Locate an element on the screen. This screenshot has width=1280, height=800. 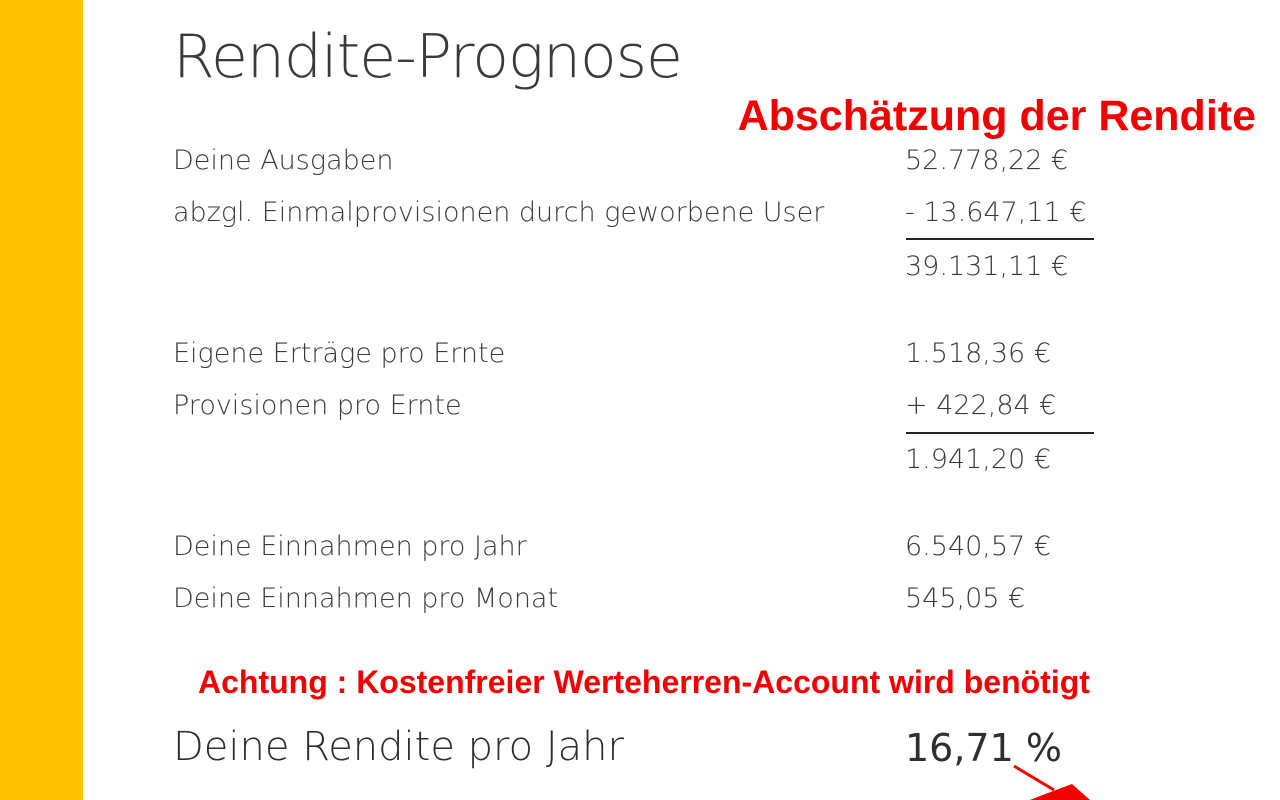
provision-value: - 13.647,11 € is located at coordinates (996, 212).